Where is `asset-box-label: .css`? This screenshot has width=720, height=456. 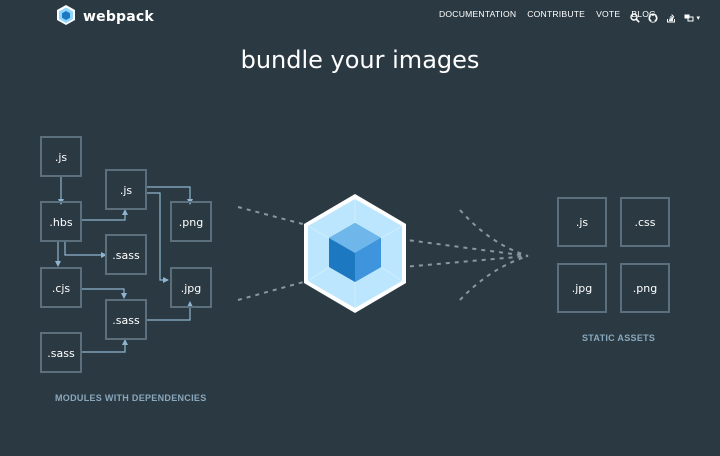
asset-box-label: .css is located at coordinates (644, 222).